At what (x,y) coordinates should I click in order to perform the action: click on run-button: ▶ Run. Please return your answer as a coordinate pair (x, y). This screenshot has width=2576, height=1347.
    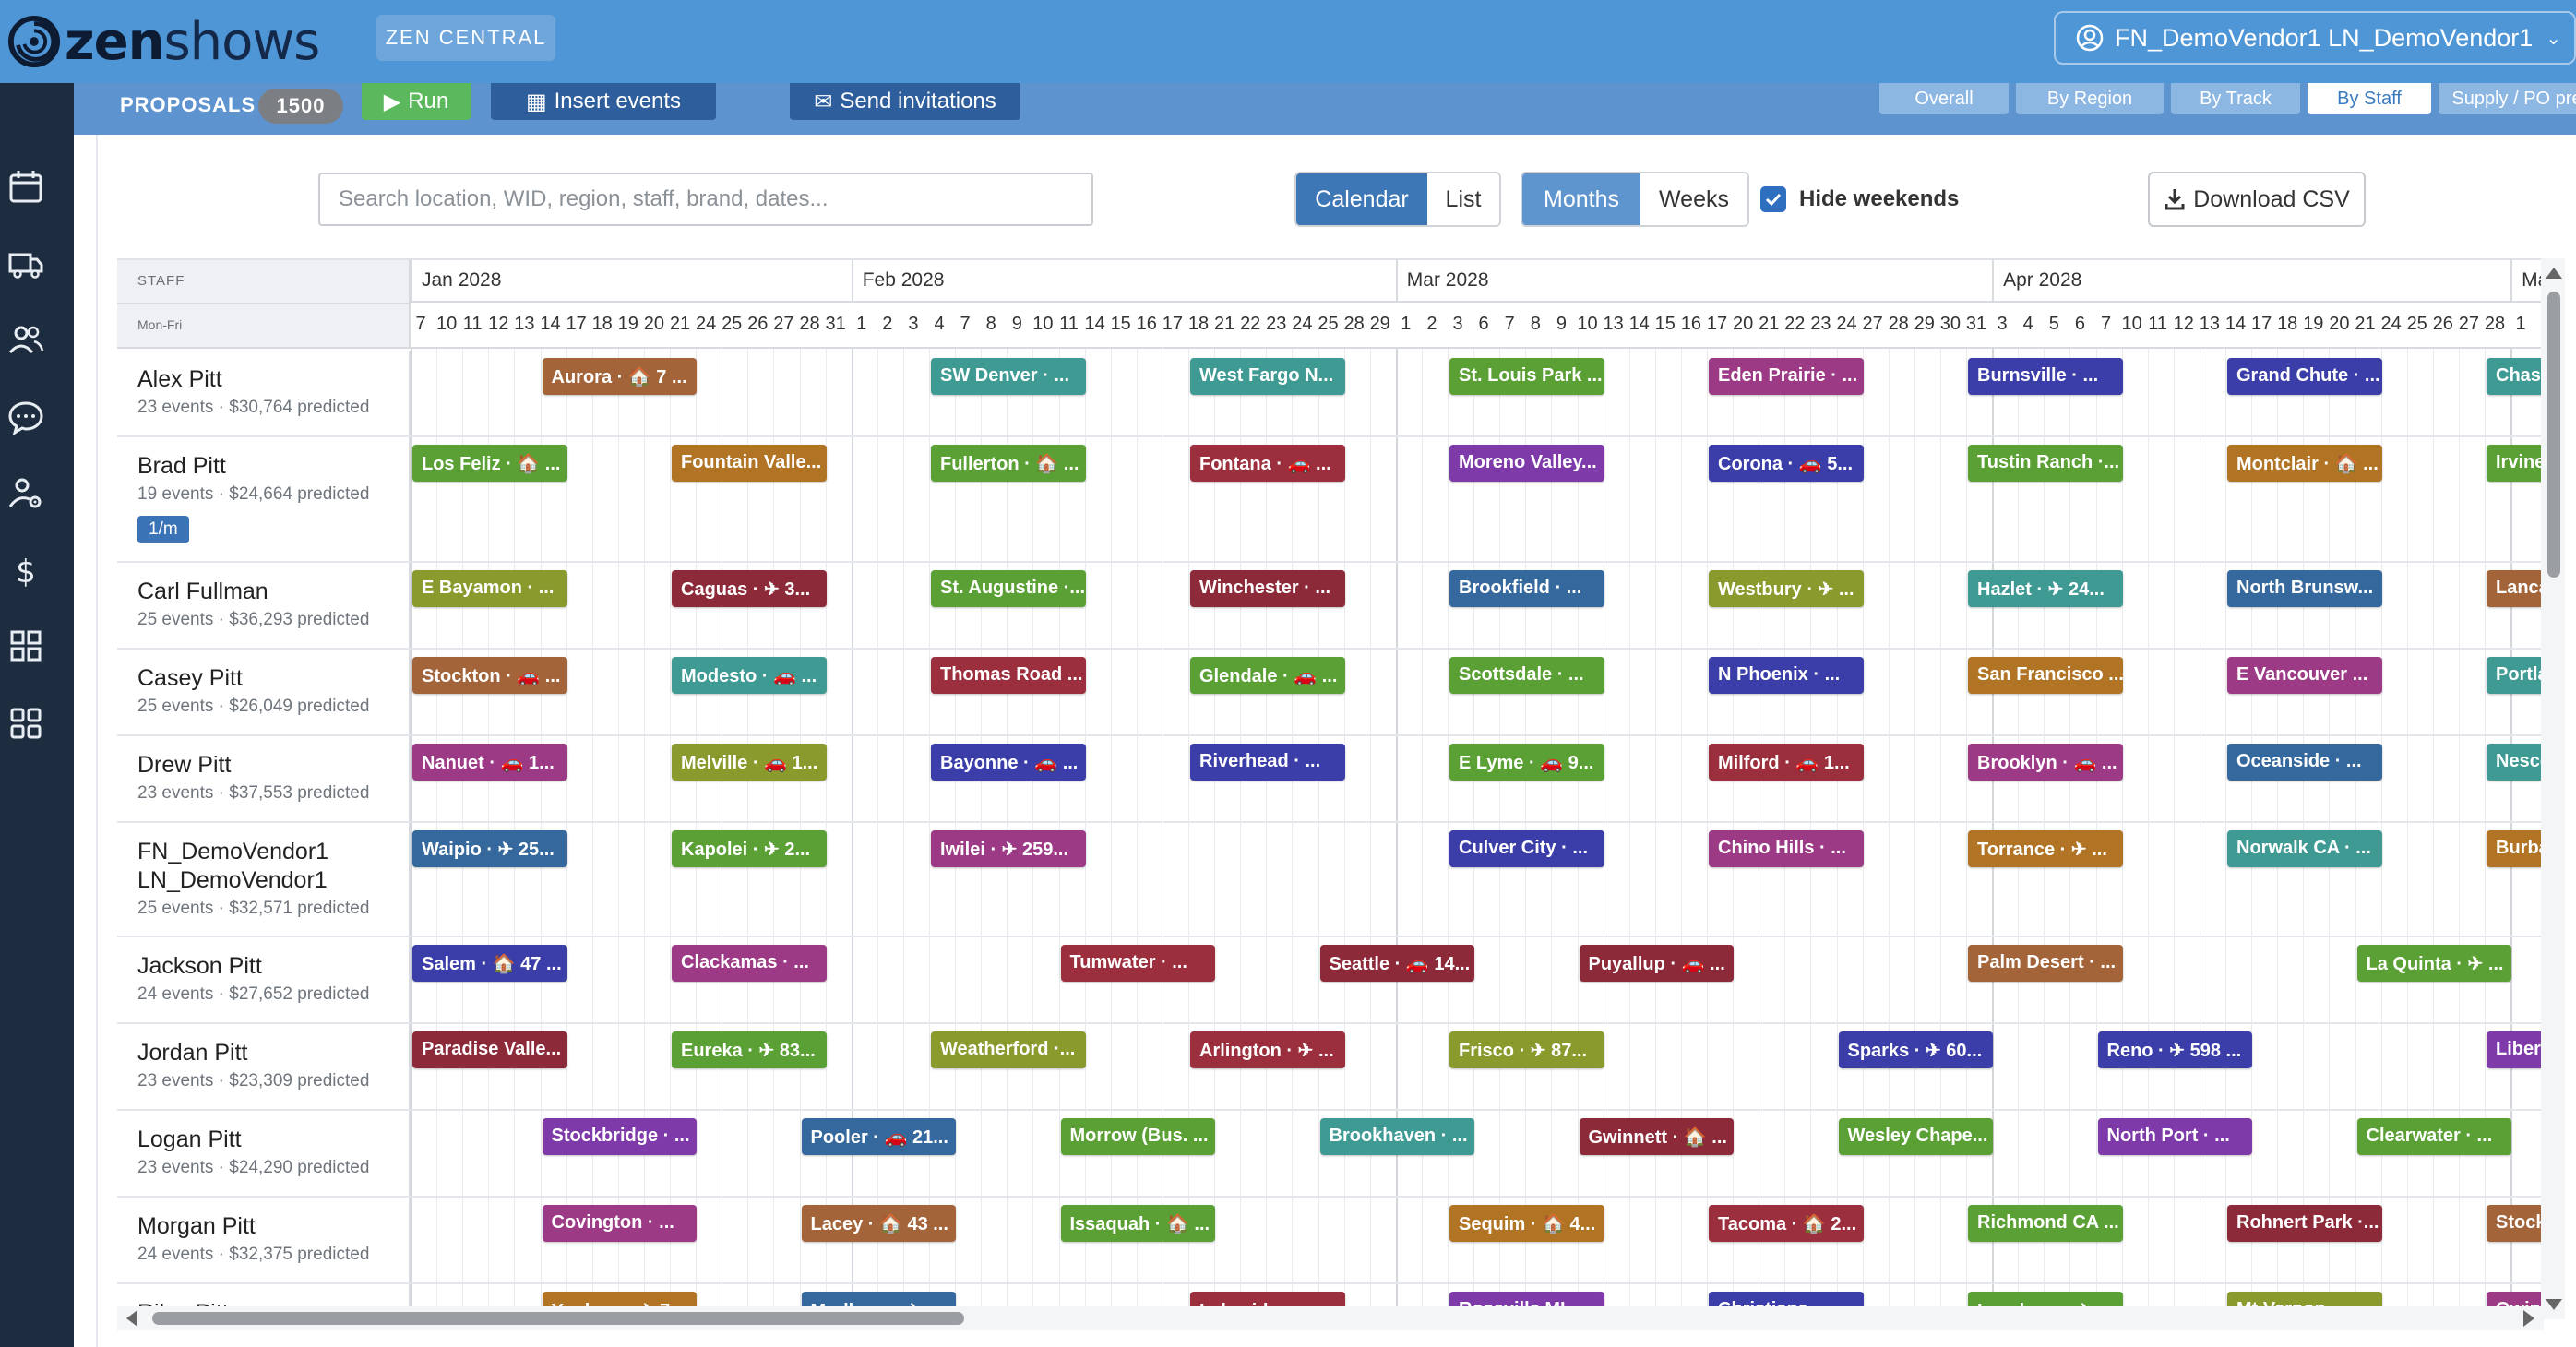
    Looking at the image, I should click on (416, 101).